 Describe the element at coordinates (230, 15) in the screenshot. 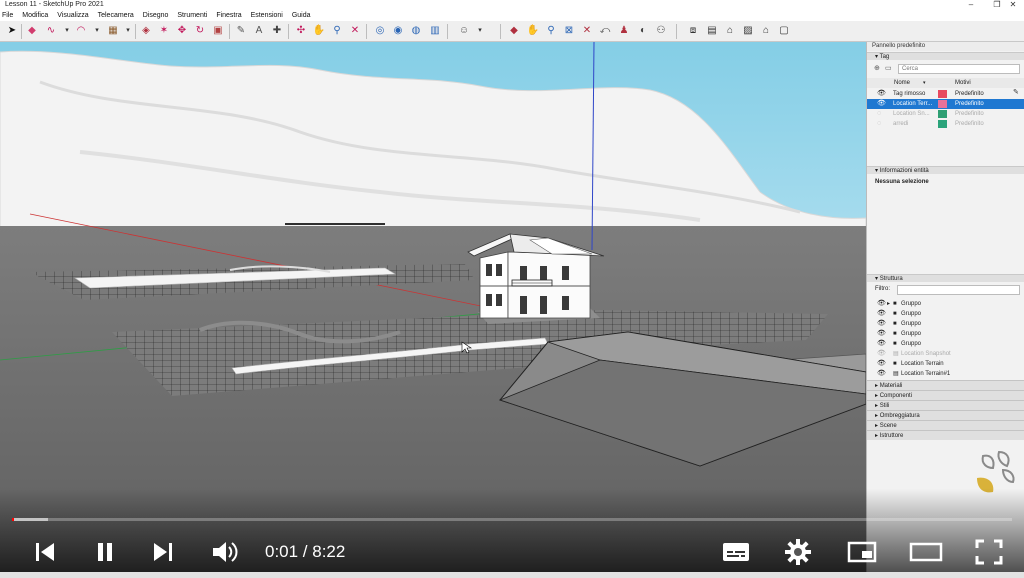

I see `menu-finestra: Finestra` at that location.